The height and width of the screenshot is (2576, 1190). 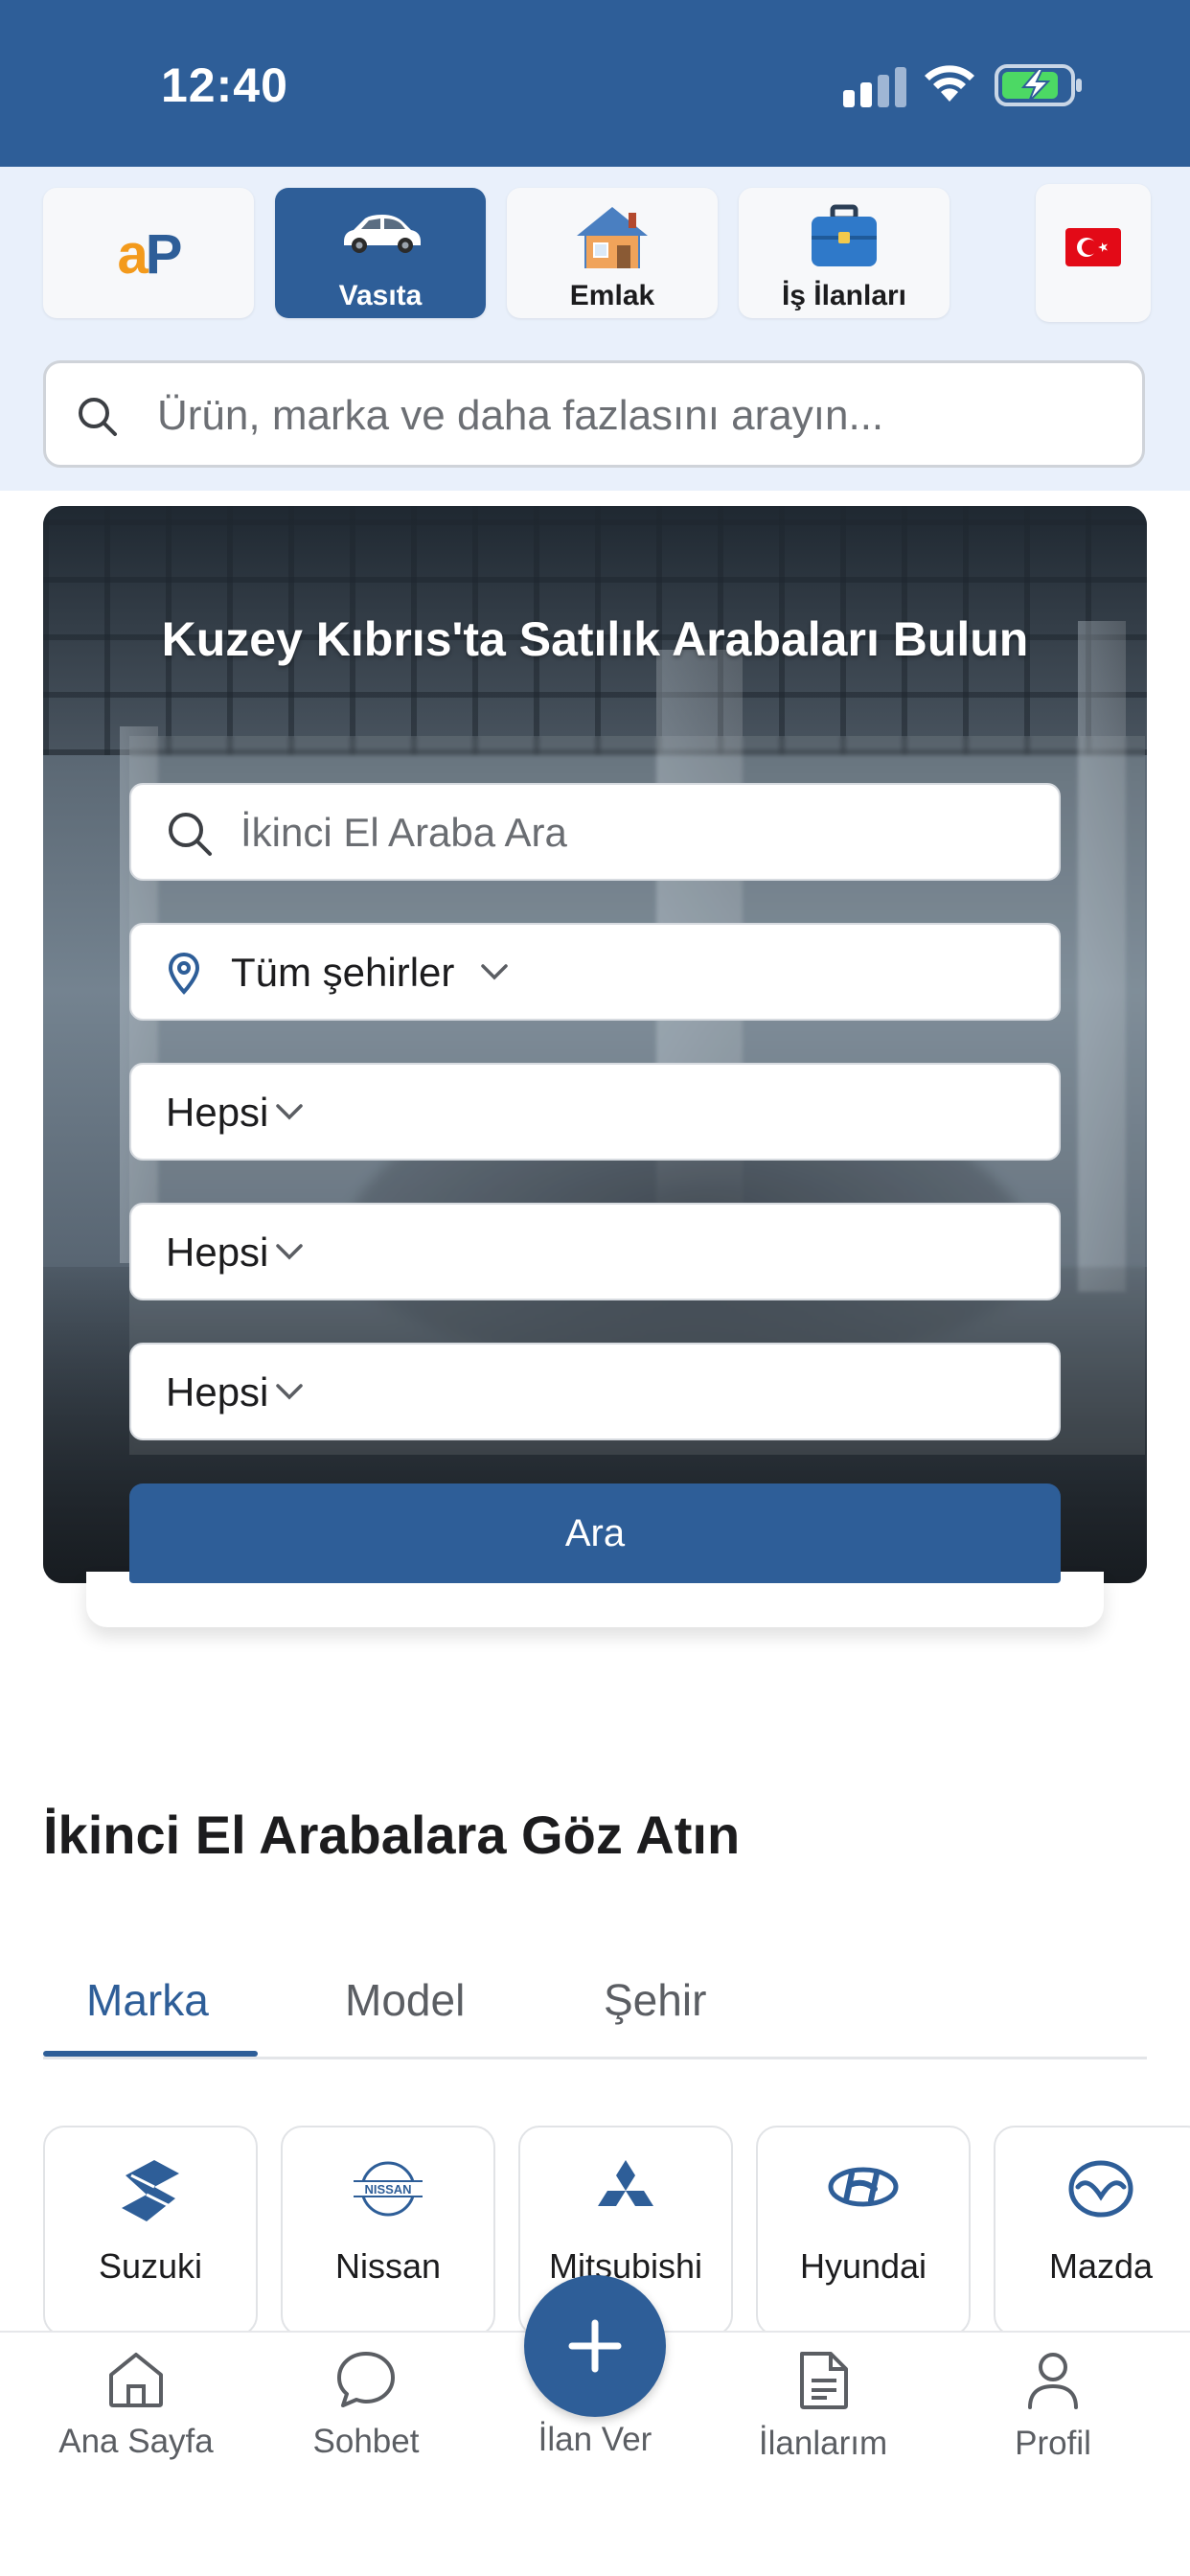 What do you see at coordinates (595, 83) in the screenshot?
I see `status-bar: 12:40` at bounding box center [595, 83].